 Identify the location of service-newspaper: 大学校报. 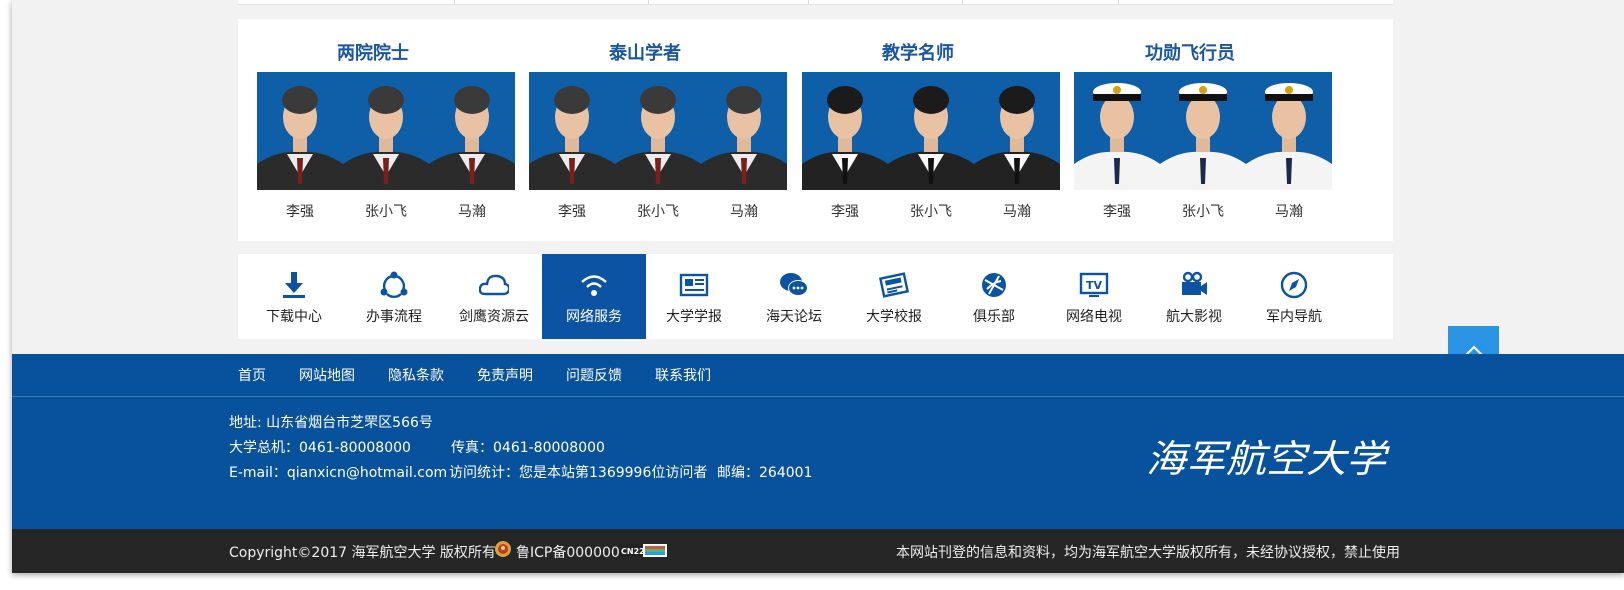
(894, 296).